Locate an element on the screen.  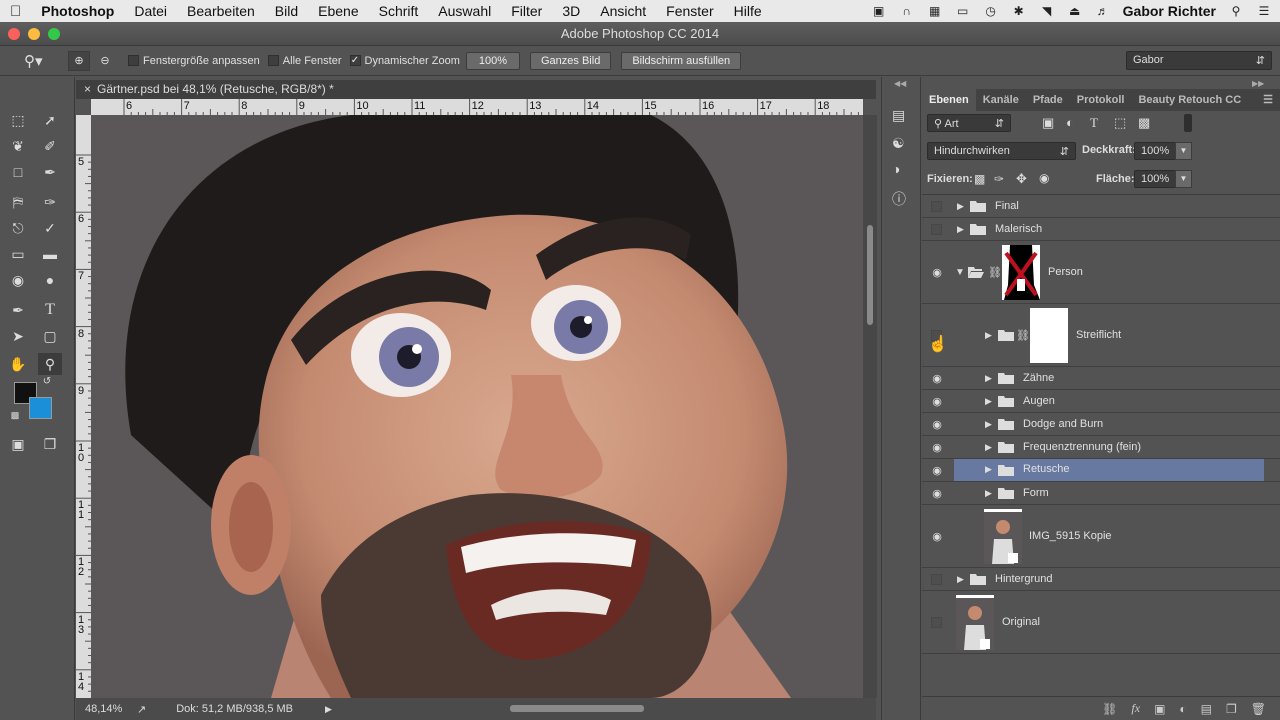
filter-type-icon: T is located at coordinates (1094, 123).